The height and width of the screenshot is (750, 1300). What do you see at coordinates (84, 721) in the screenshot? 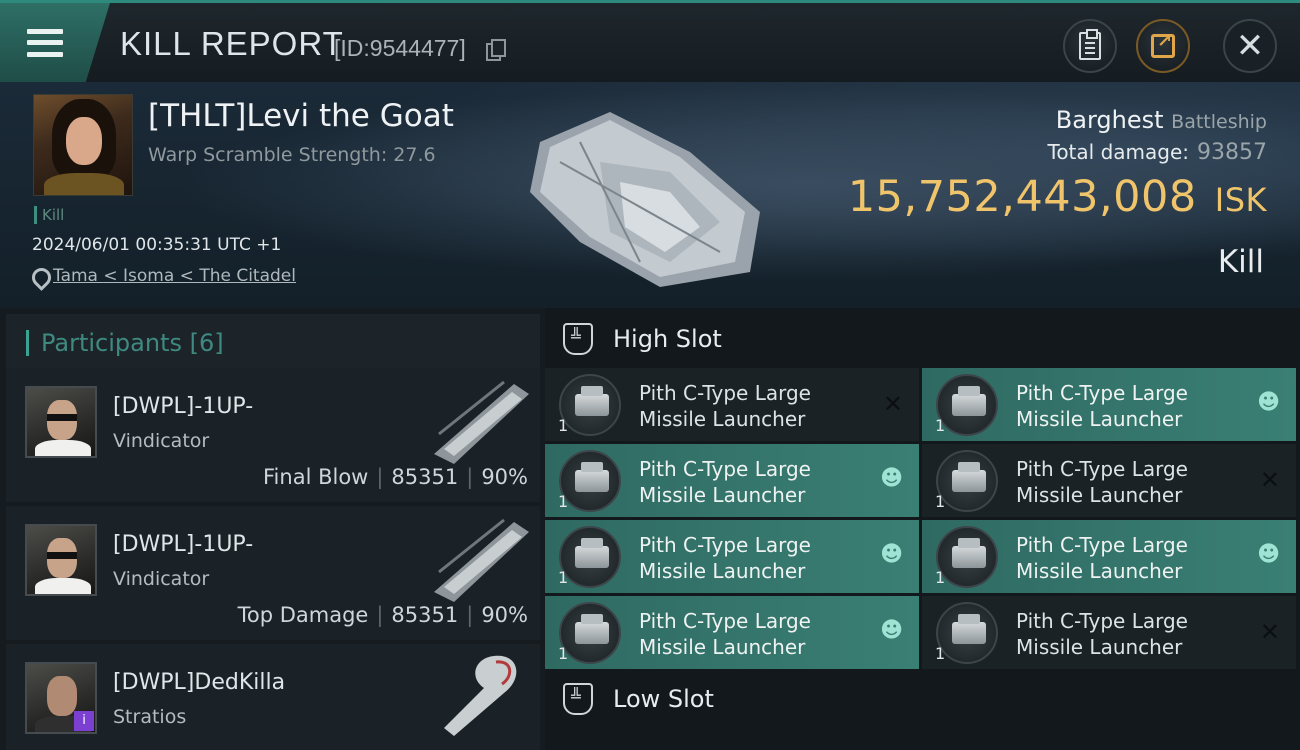
I see `info-badge: i` at bounding box center [84, 721].